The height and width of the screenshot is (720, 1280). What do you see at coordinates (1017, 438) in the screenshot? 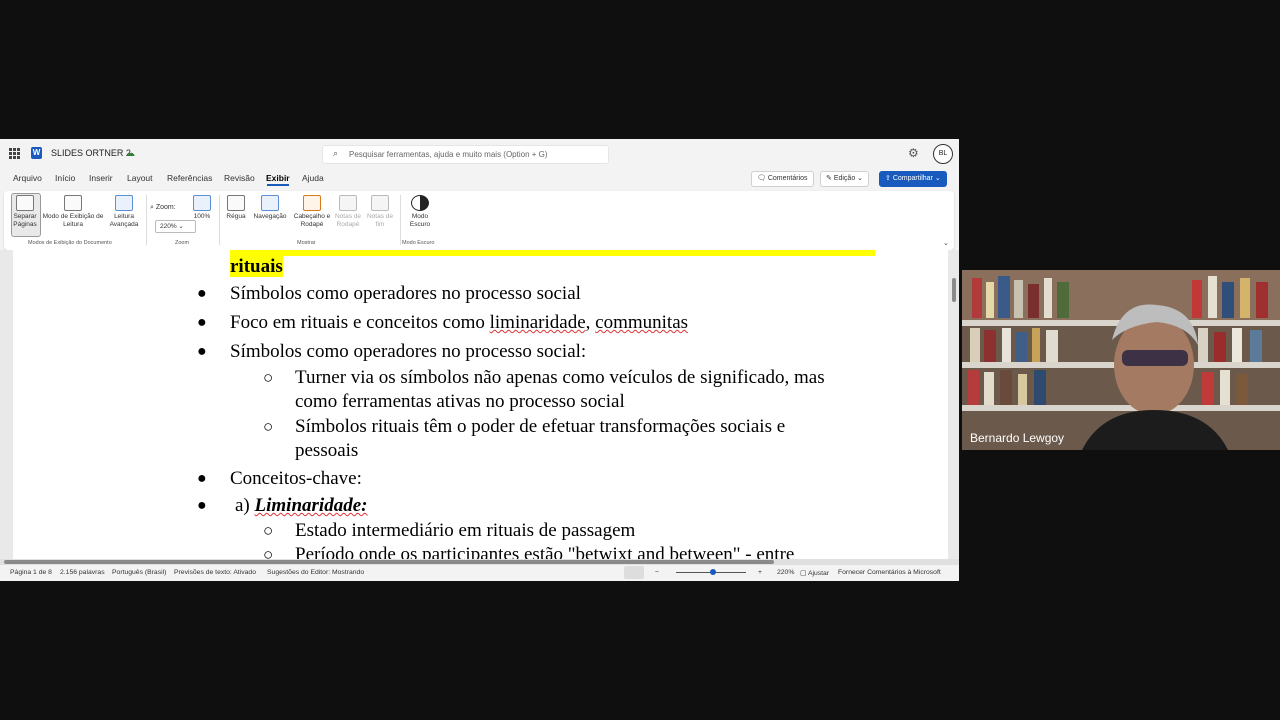
I see `participant-name: Bernardo Lewgoy` at bounding box center [1017, 438].